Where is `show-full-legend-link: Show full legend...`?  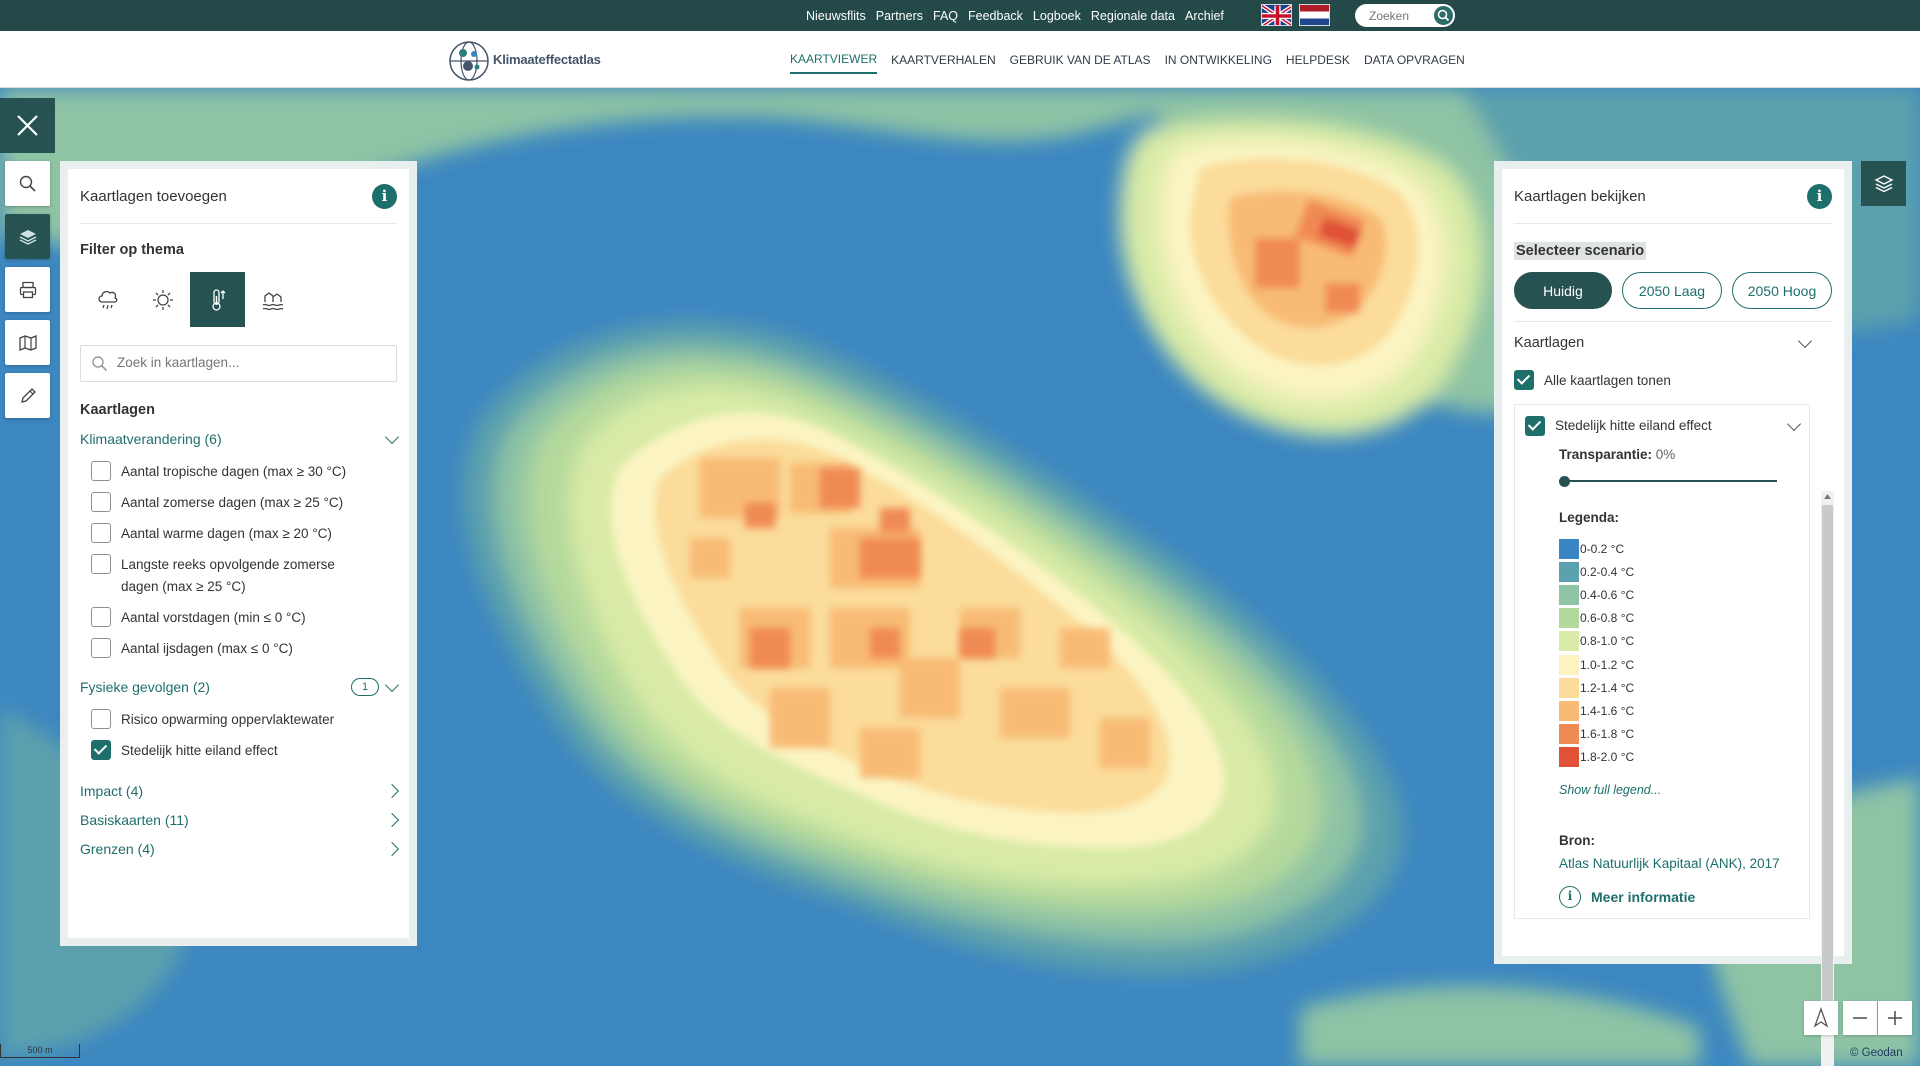 show-full-legend-link: Show full legend... is located at coordinates (1679, 790).